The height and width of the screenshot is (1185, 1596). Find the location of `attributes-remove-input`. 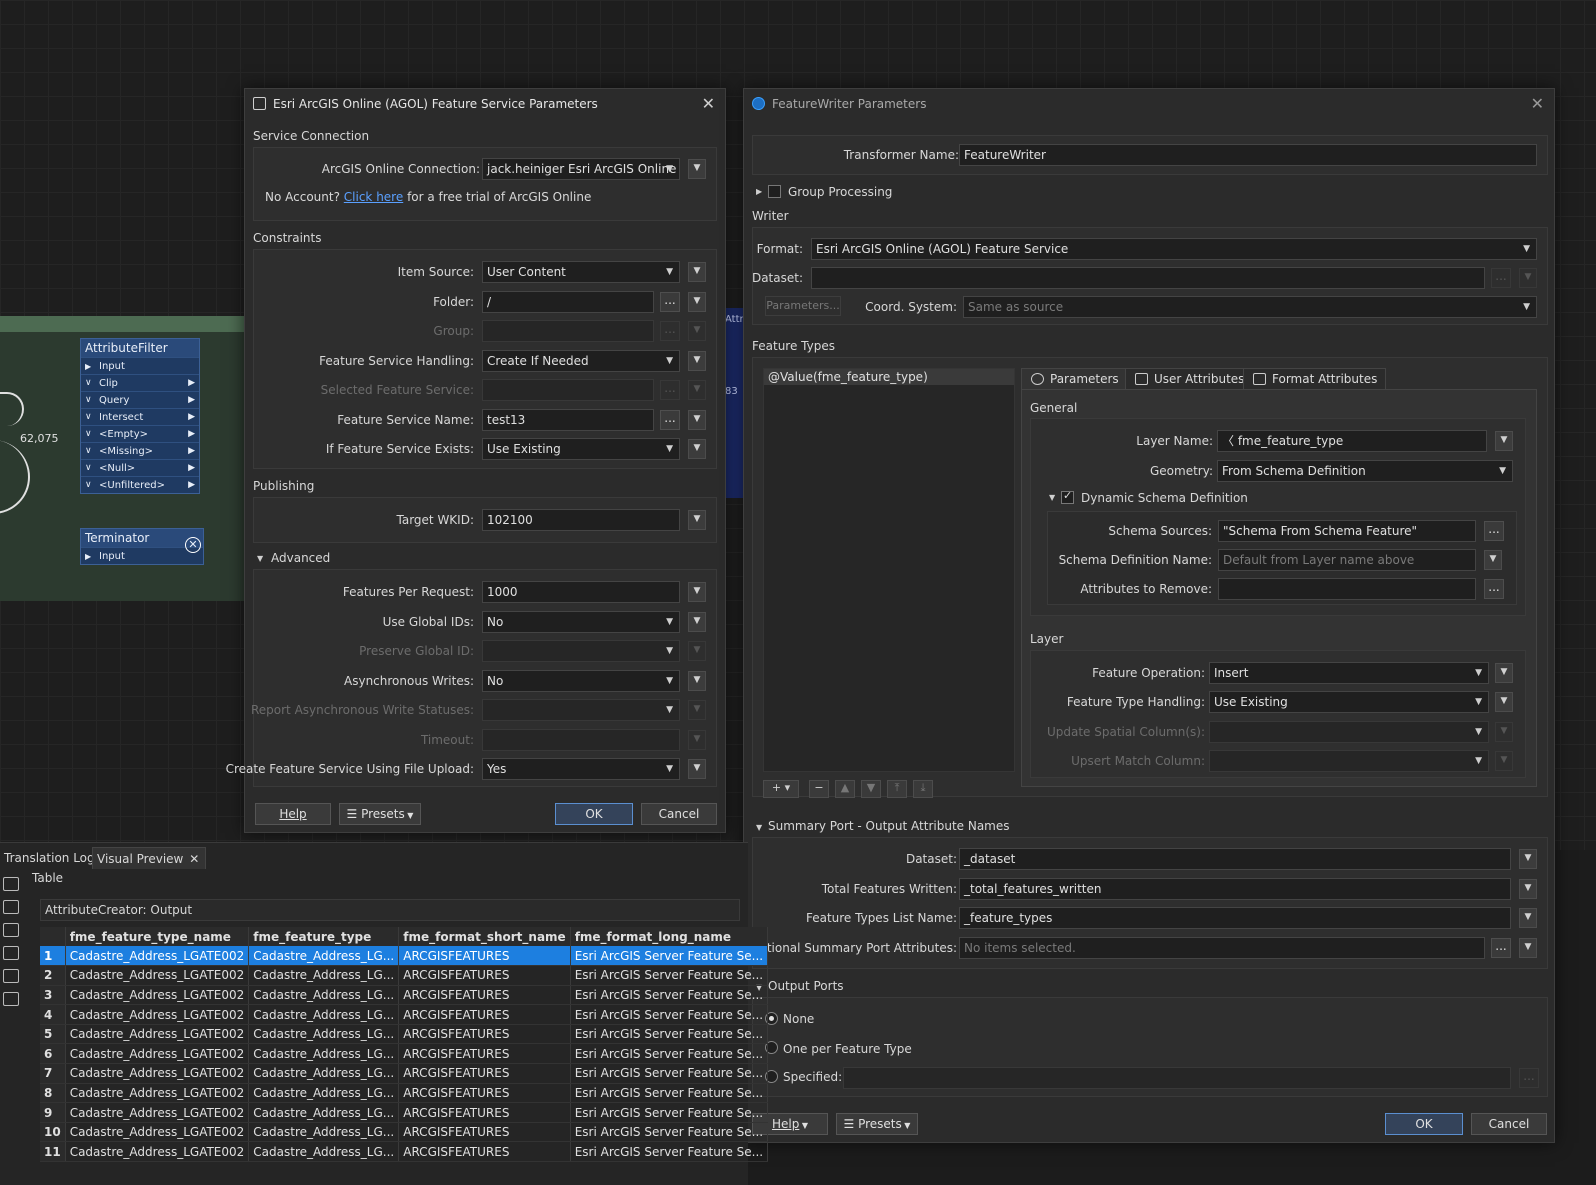

attributes-remove-input is located at coordinates (1347, 589).